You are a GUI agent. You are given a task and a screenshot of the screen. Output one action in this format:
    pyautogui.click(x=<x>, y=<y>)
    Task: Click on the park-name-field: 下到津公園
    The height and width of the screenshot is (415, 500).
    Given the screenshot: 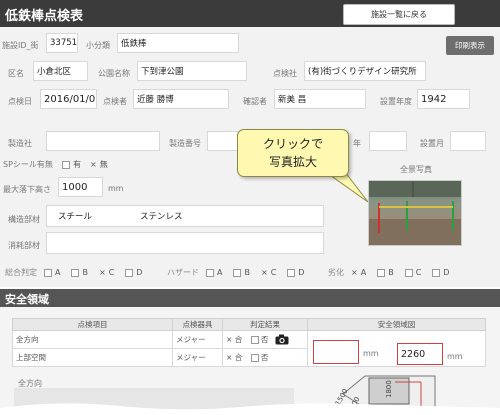 What is the action you would take?
    pyautogui.click(x=192, y=71)
    